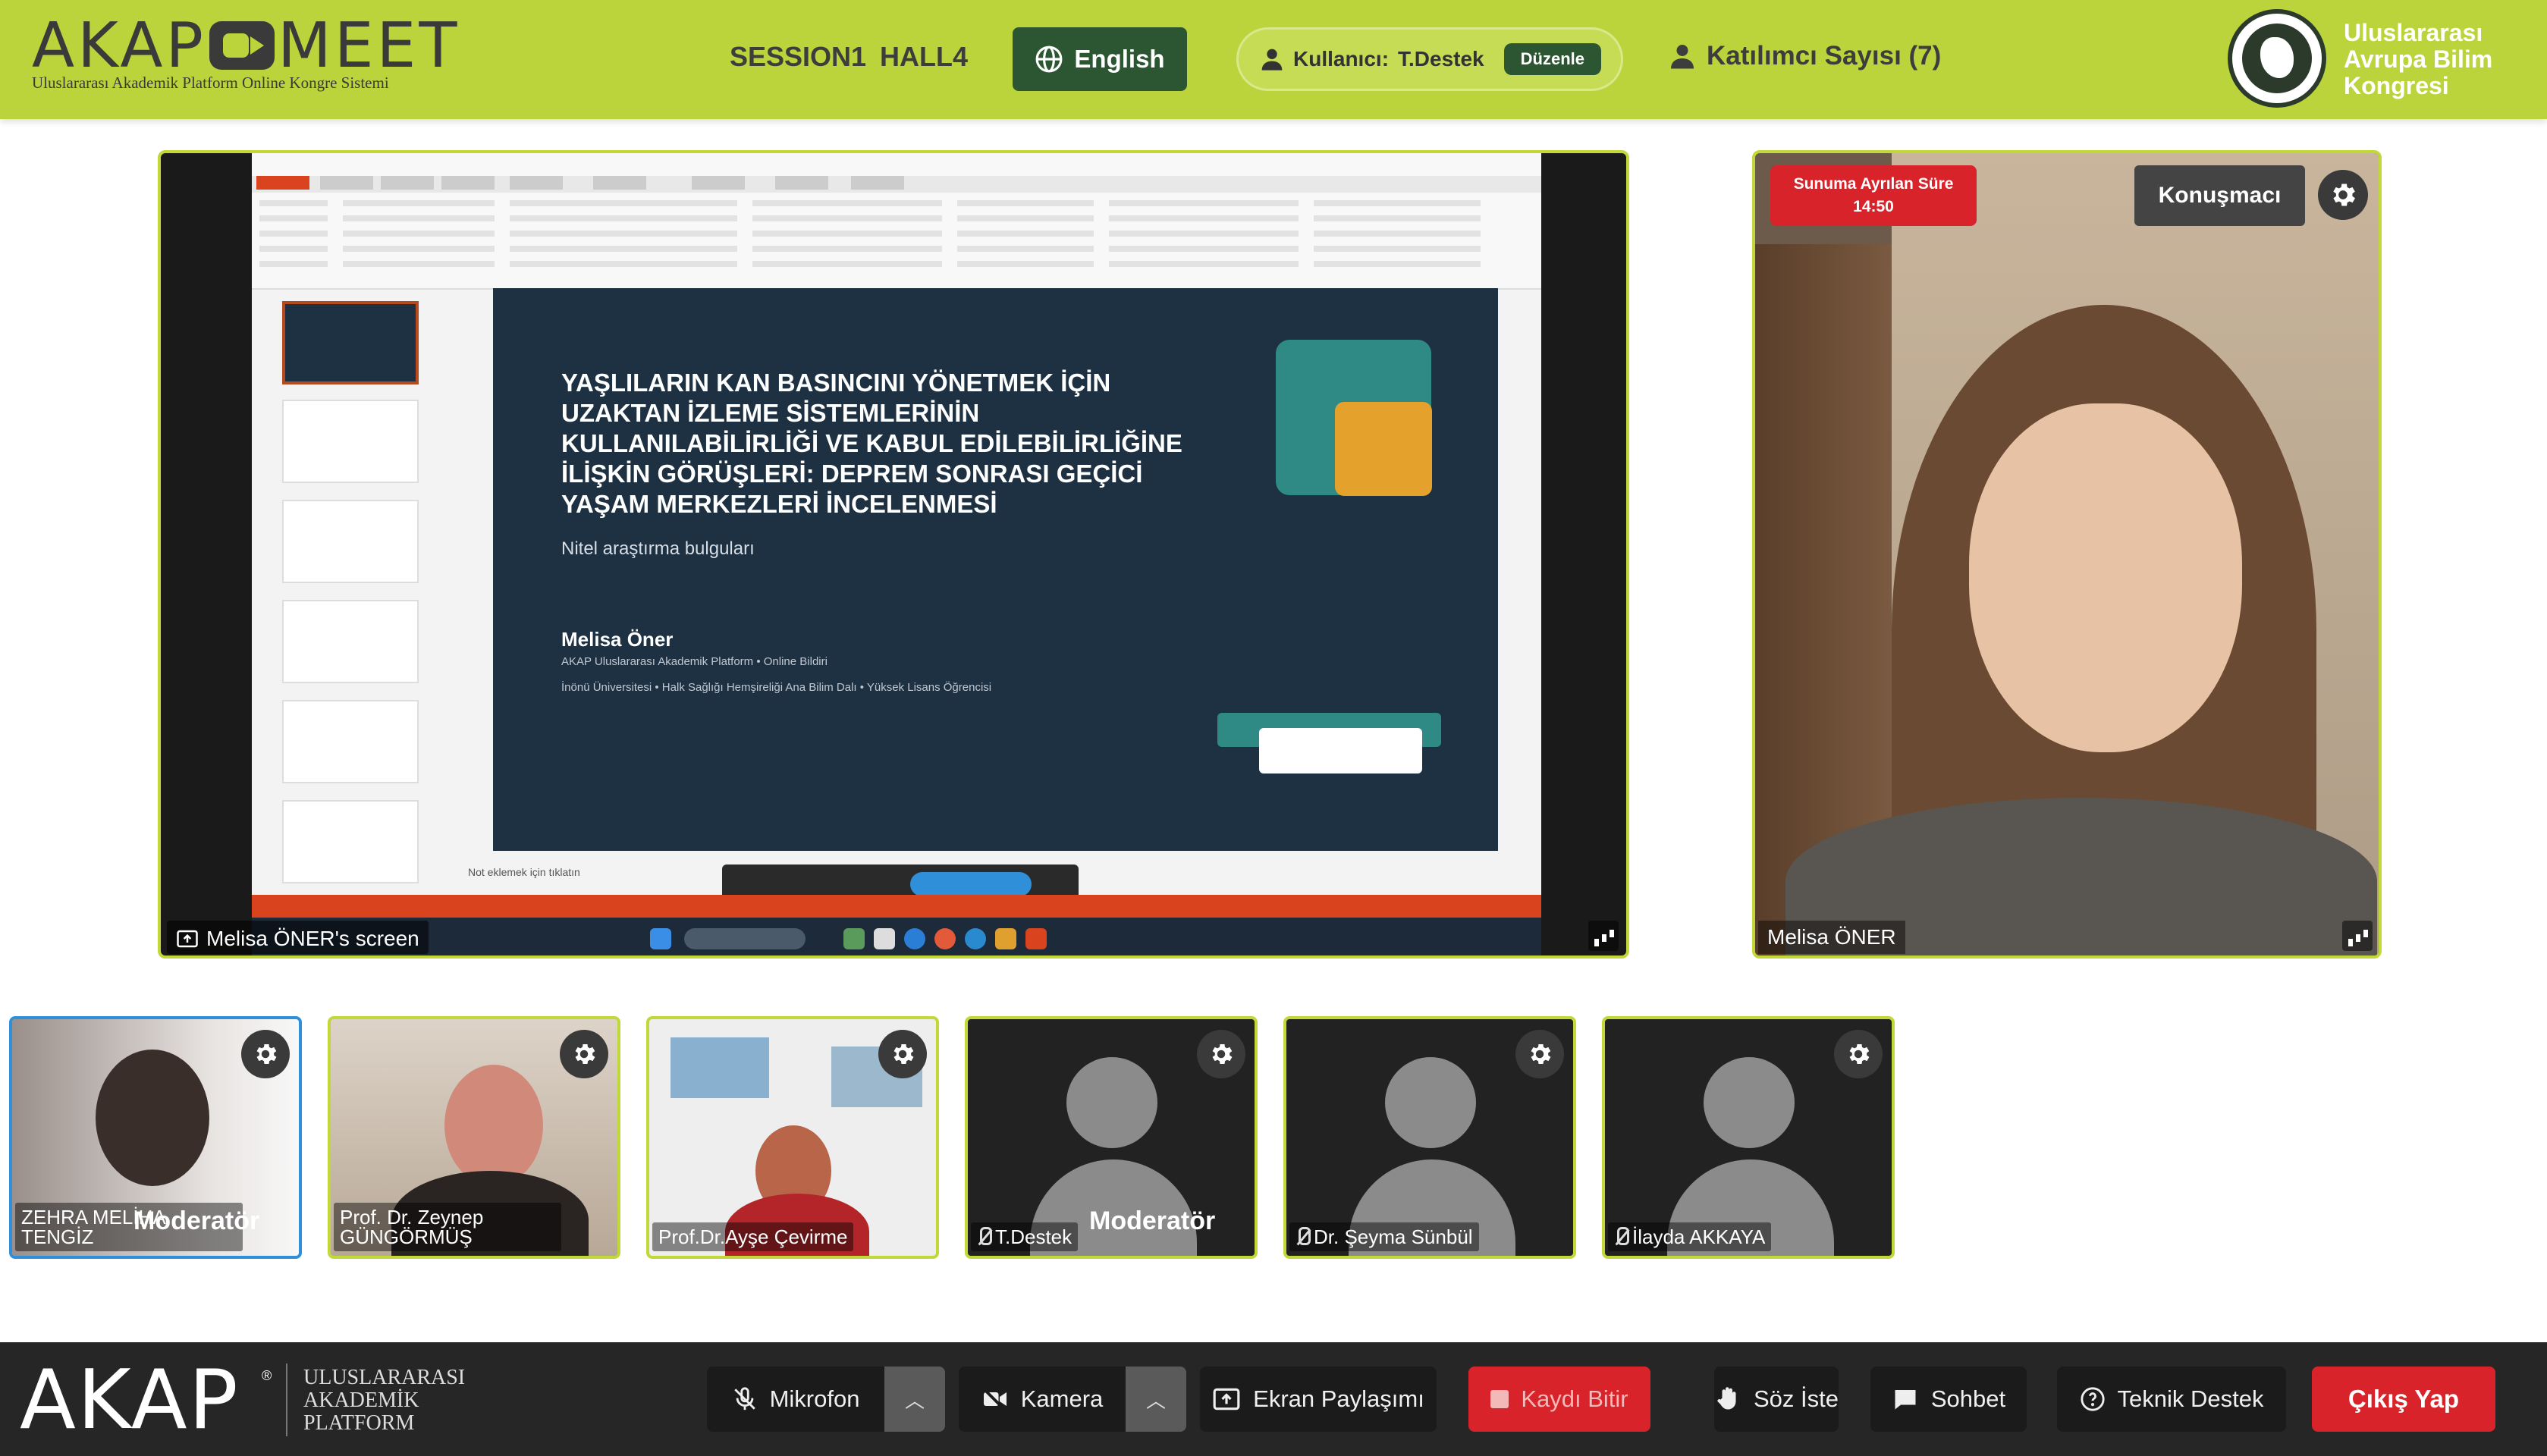  Describe the element at coordinates (1156, 1399) in the screenshot. I see `camera-options-chevron-icon: ︿` at that location.